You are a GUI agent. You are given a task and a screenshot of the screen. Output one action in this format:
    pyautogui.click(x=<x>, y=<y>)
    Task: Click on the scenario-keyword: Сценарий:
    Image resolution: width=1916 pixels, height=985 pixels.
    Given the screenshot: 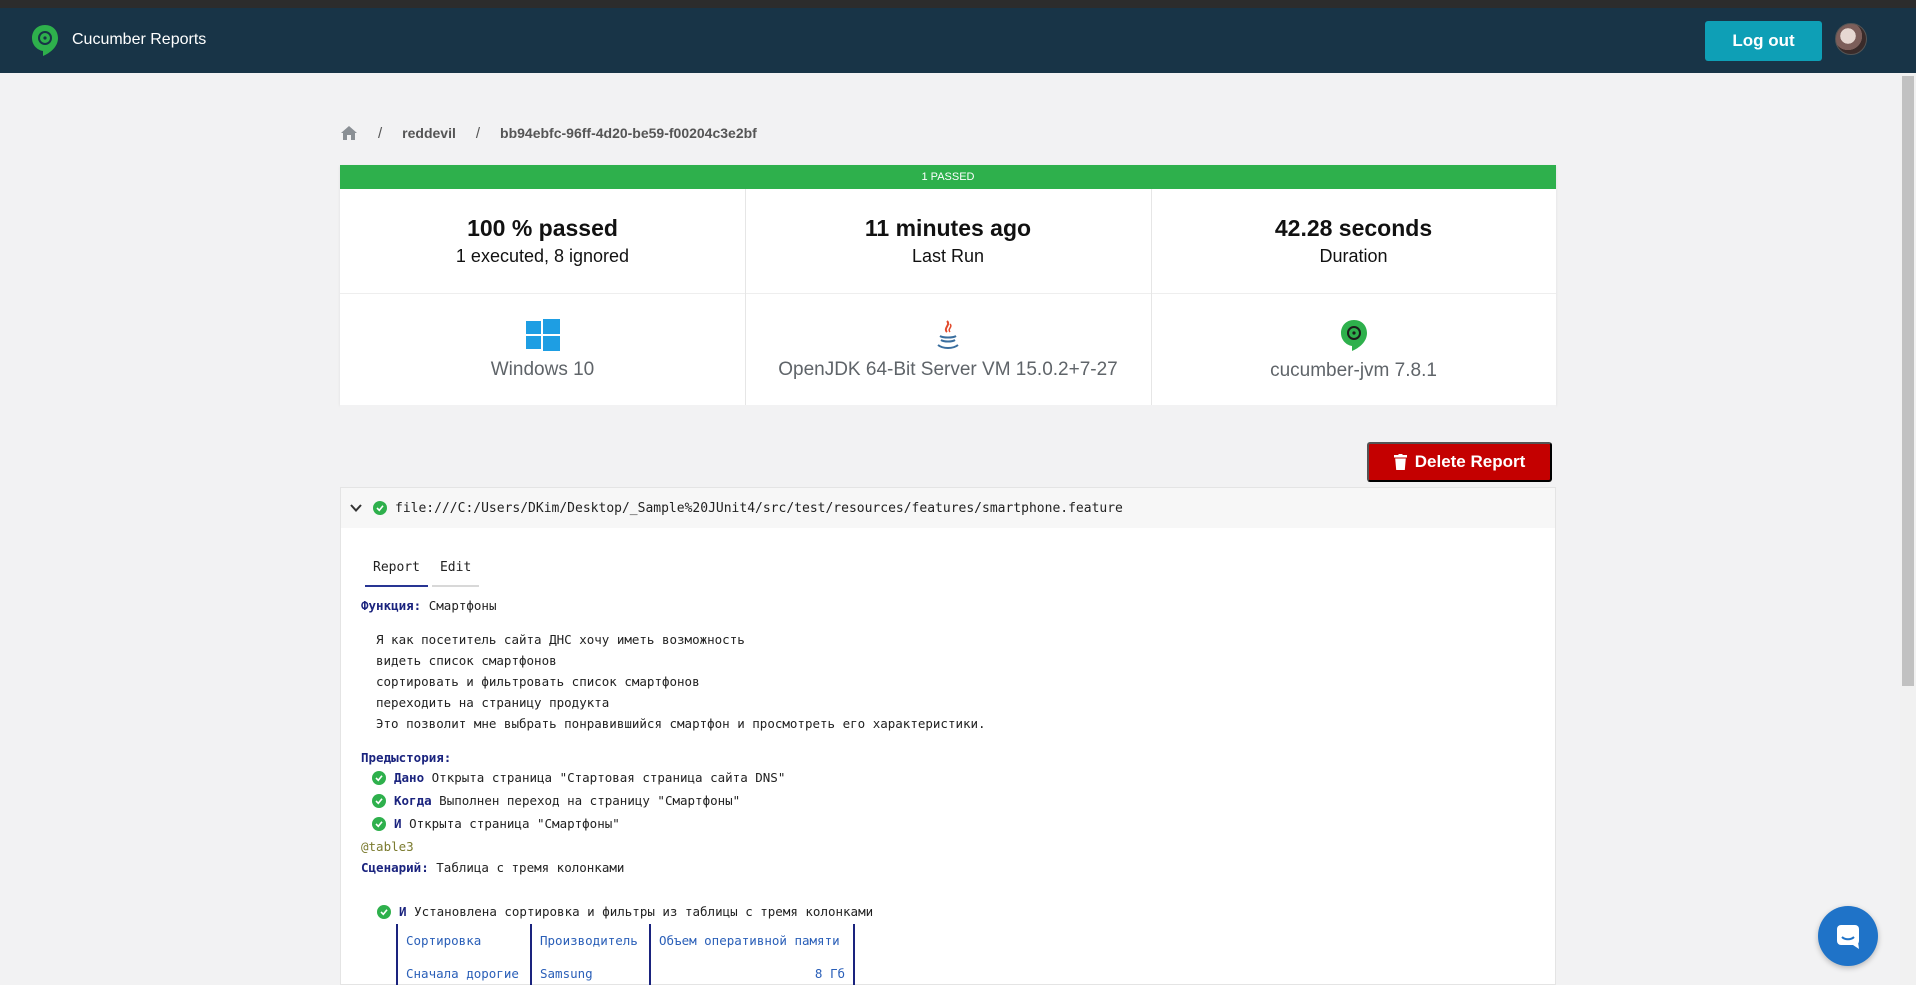 What is the action you would take?
    pyautogui.click(x=395, y=867)
    